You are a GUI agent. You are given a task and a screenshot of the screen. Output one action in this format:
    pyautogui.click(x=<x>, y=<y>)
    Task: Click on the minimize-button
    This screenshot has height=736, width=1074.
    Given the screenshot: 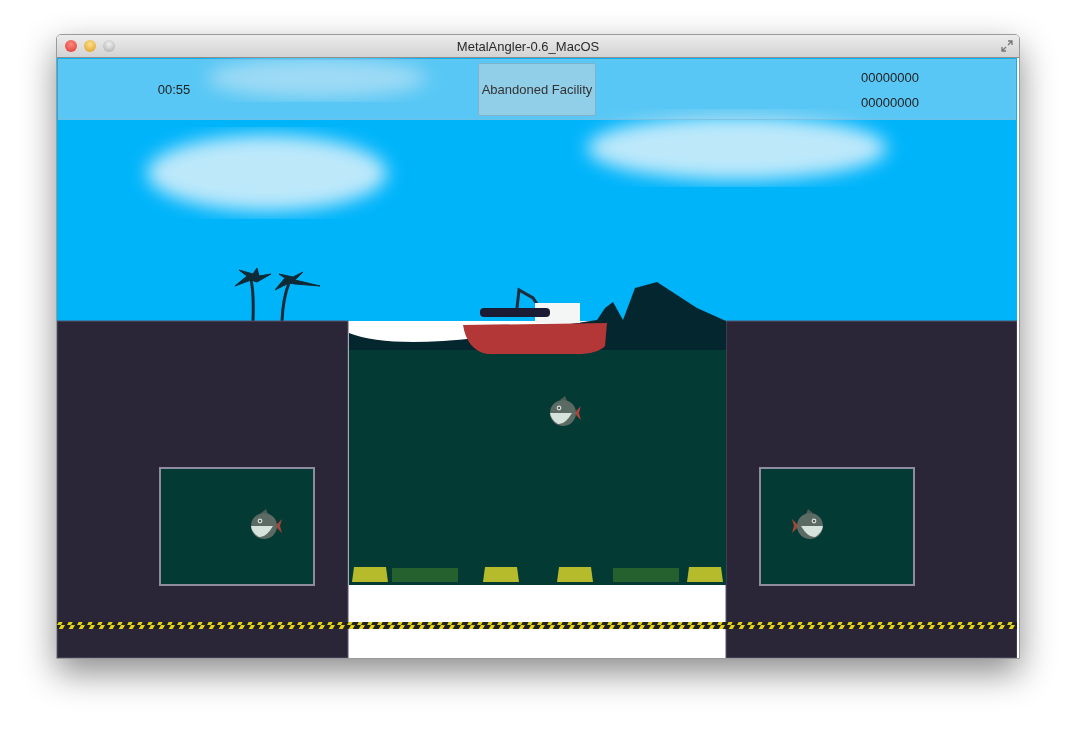 What is the action you would take?
    pyautogui.click(x=90, y=46)
    